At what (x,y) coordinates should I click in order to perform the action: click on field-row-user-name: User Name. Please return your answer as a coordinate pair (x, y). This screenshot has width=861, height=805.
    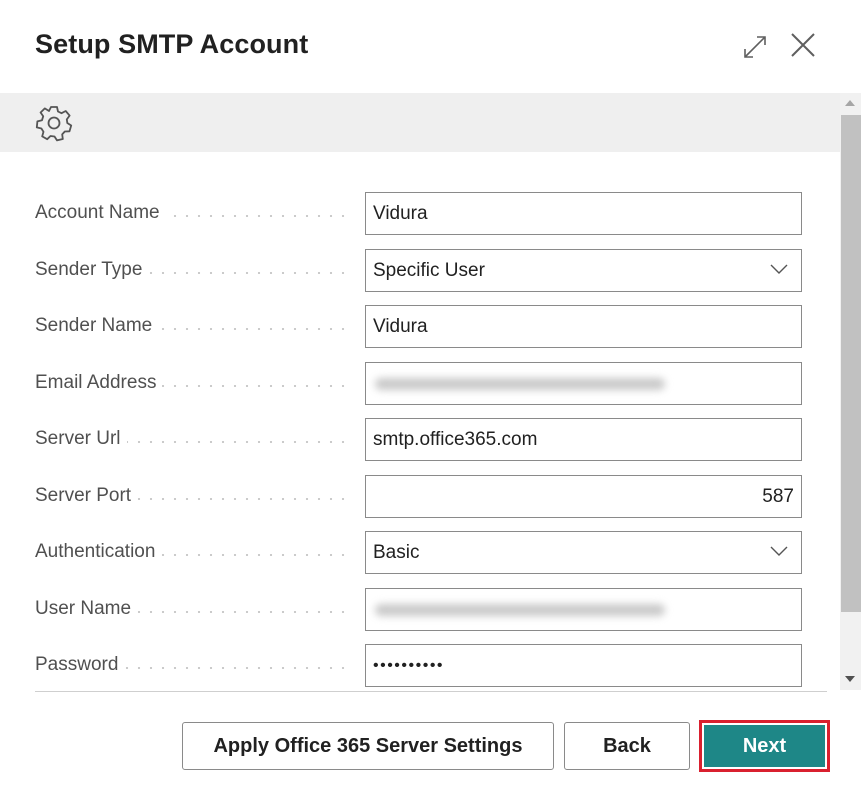
    Looking at the image, I should click on (418, 609).